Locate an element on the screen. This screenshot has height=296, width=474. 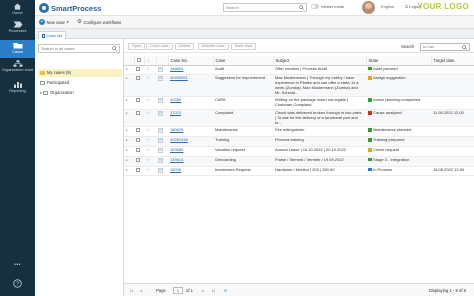
case-number-link: 40281346 is located at coordinates (179, 139).